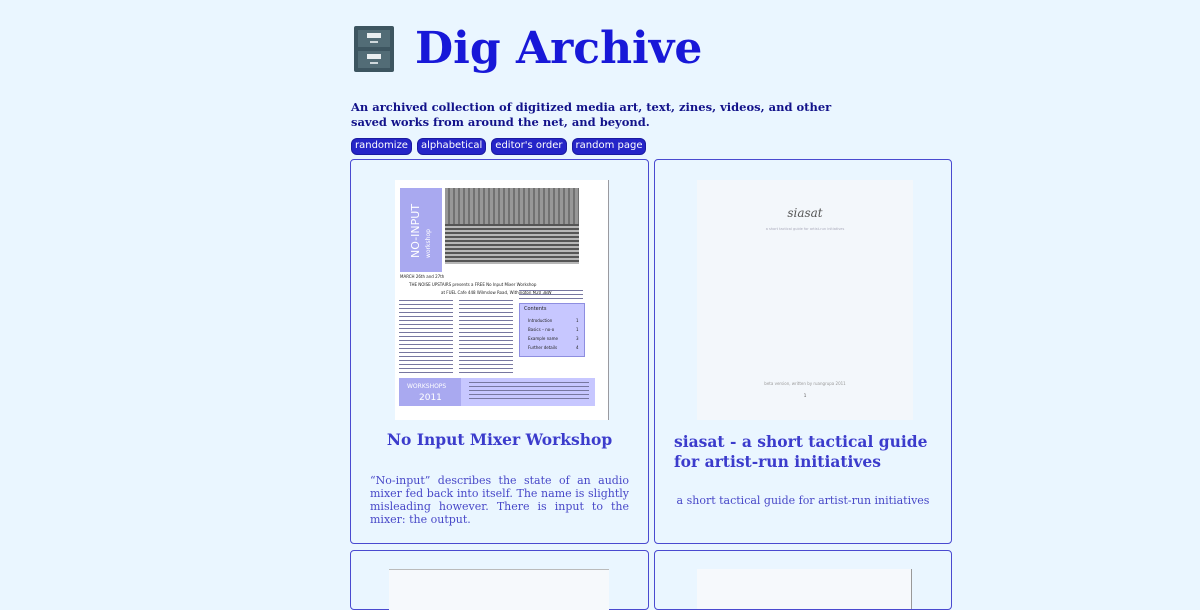 This screenshot has width=1200, height=610. What do you see at coordinates (427, 386) in the screenshot?
I see `poster-footer-label: WORKSHOPS` at bounding box center [427, 386].